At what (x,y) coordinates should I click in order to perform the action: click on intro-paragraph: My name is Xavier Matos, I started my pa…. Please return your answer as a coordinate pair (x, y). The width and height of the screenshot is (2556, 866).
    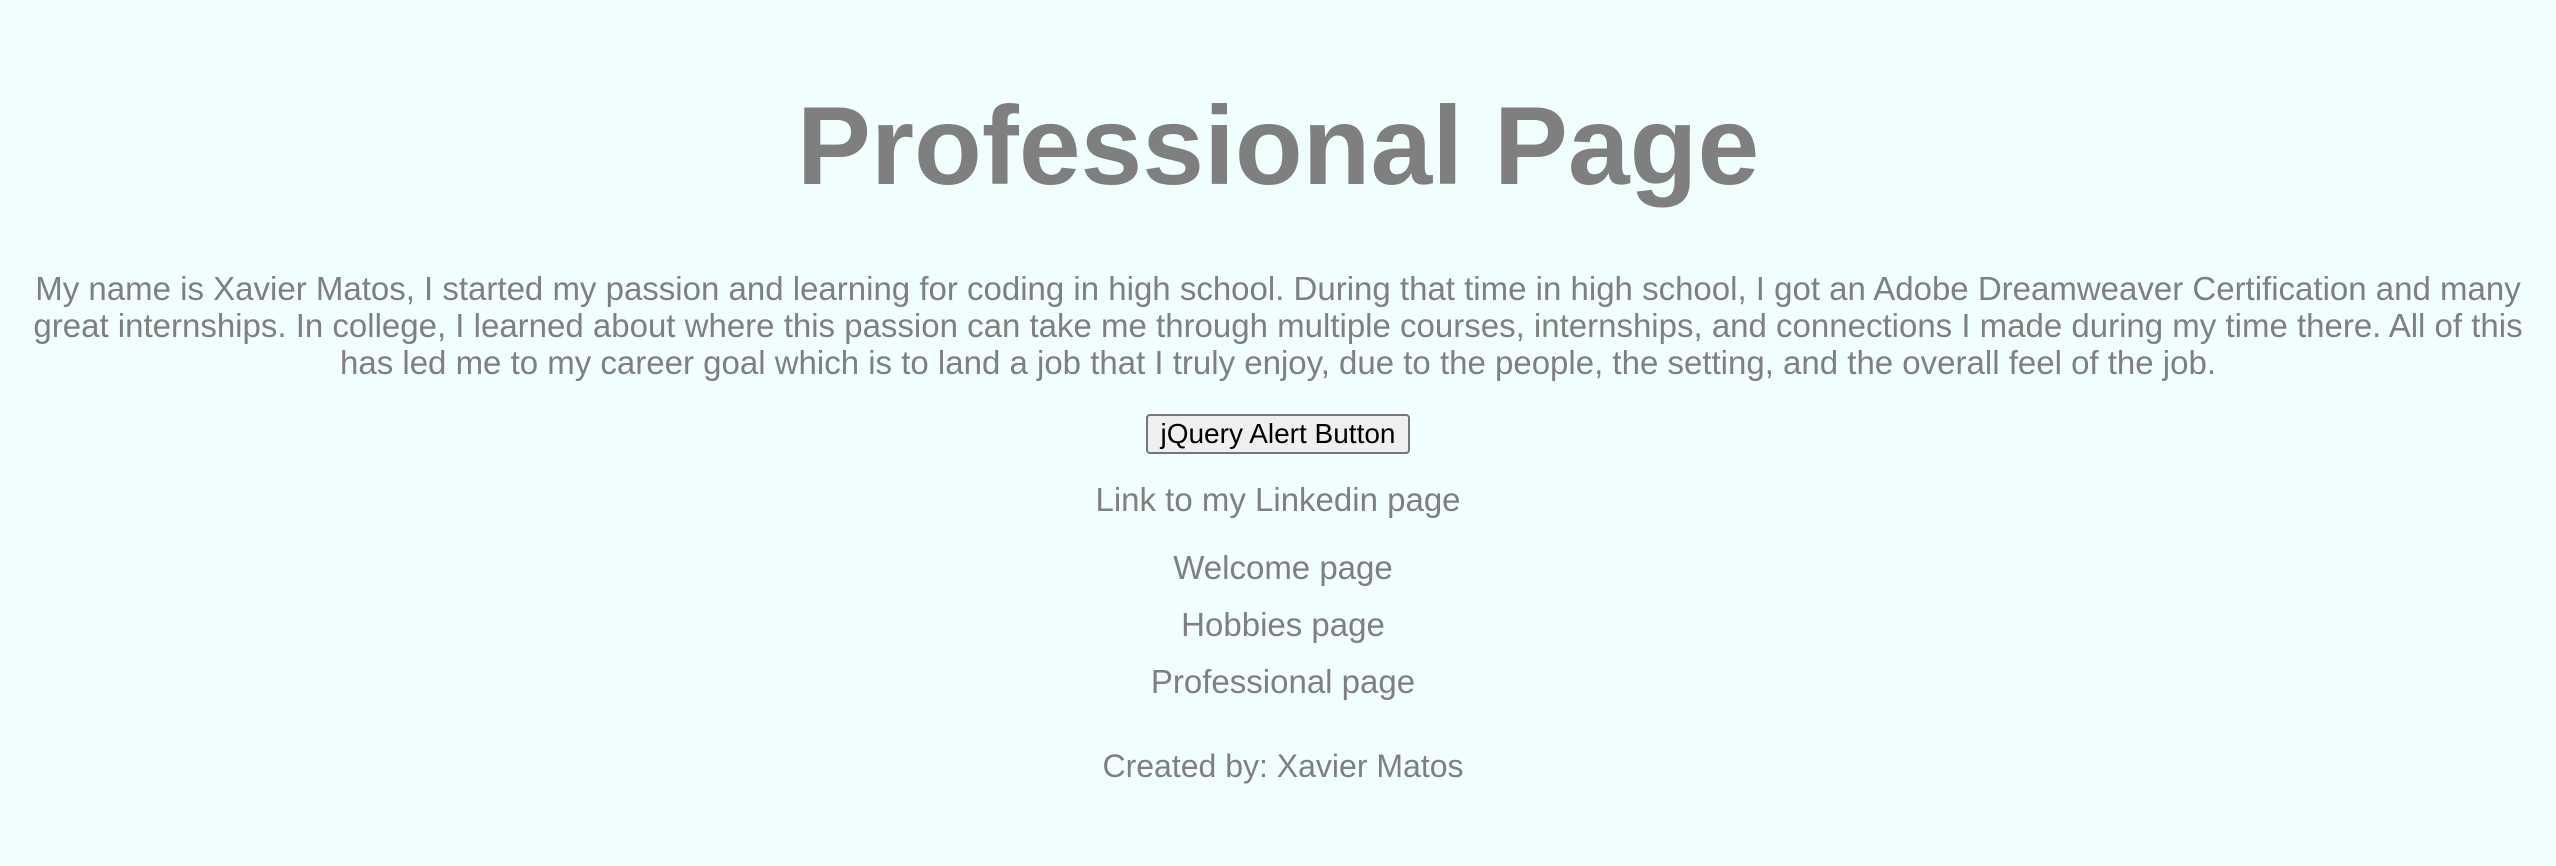
    Looking at the image, I should click on (1278, 325).